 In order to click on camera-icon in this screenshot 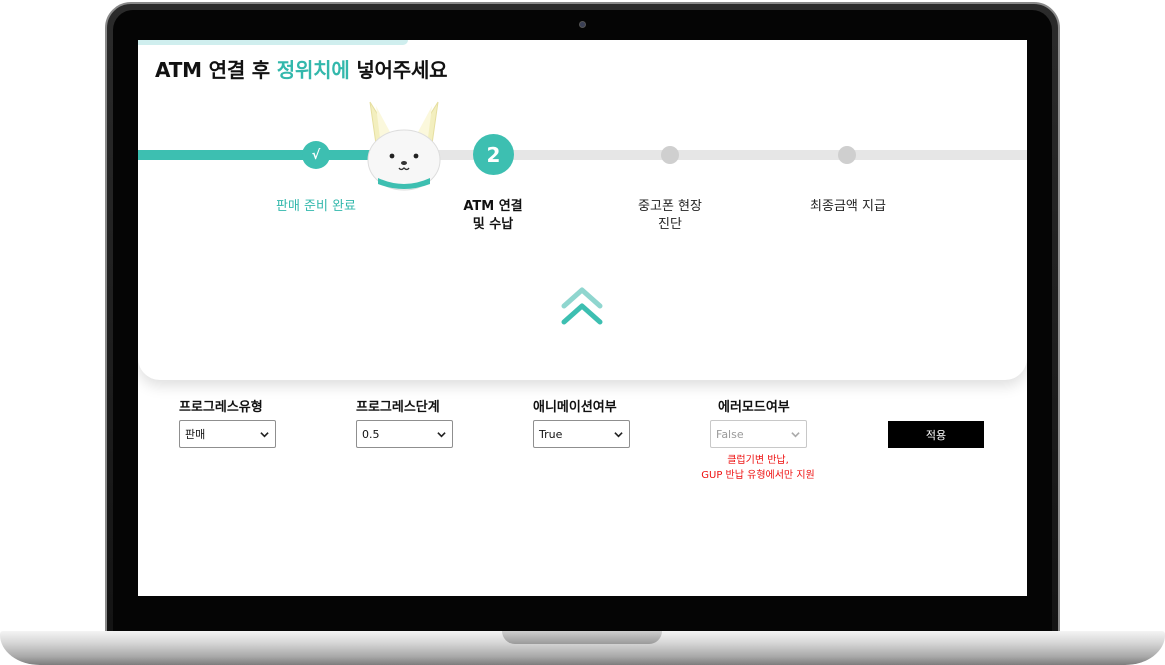, I will do `click(582, 24)`.